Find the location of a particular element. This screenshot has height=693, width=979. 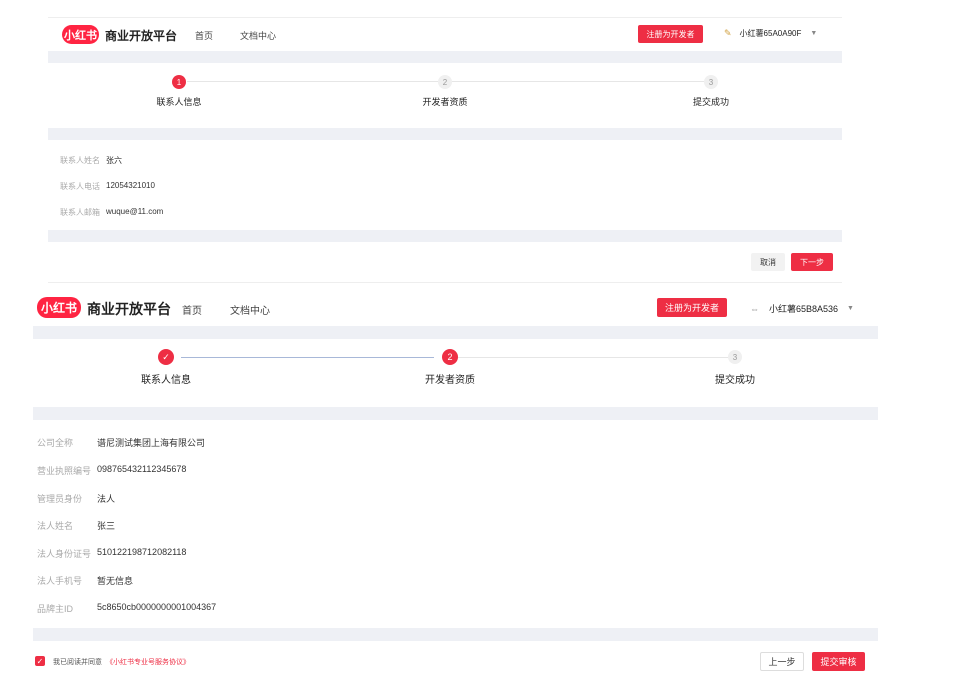

link-icon: ⇔ is located at coordinates (754, 308).